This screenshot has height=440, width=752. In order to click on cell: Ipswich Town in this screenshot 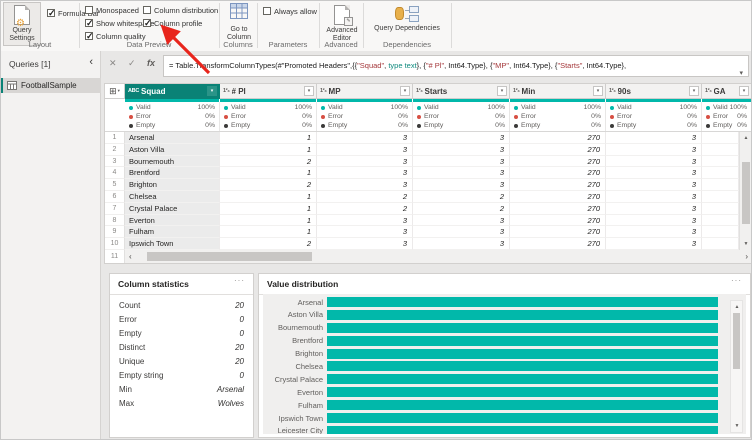, I will do `click(172, 244)`.